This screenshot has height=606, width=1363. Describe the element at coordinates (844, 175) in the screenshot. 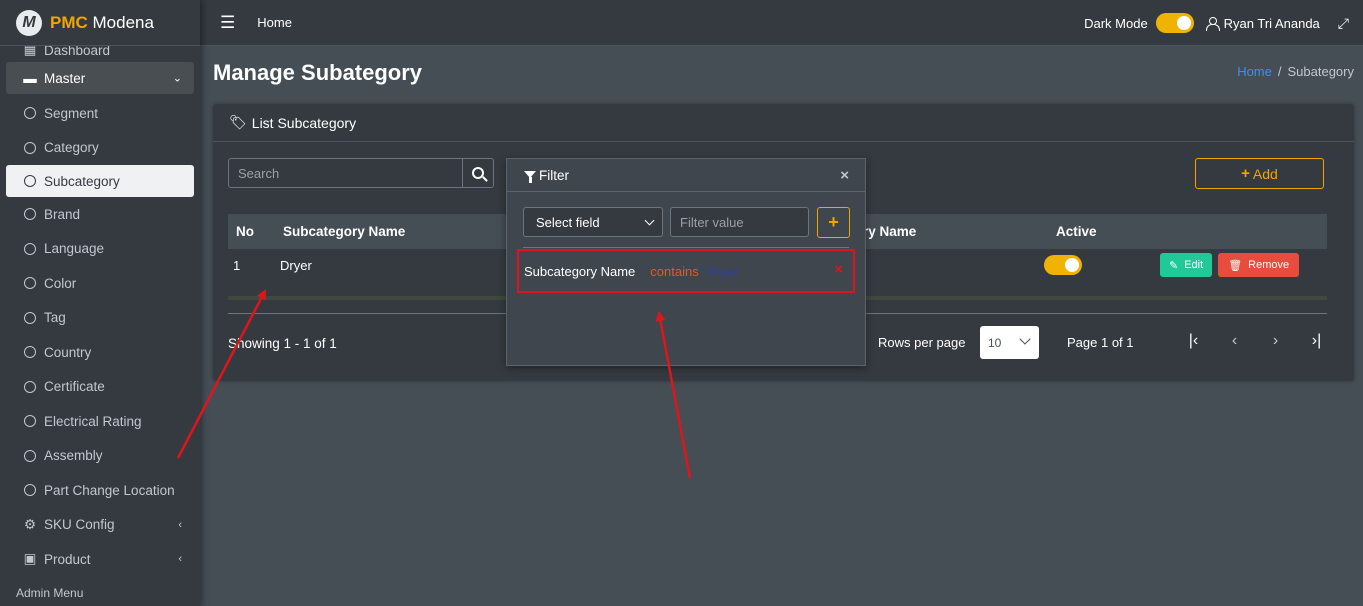

I see `close-icon: ×` at that location.